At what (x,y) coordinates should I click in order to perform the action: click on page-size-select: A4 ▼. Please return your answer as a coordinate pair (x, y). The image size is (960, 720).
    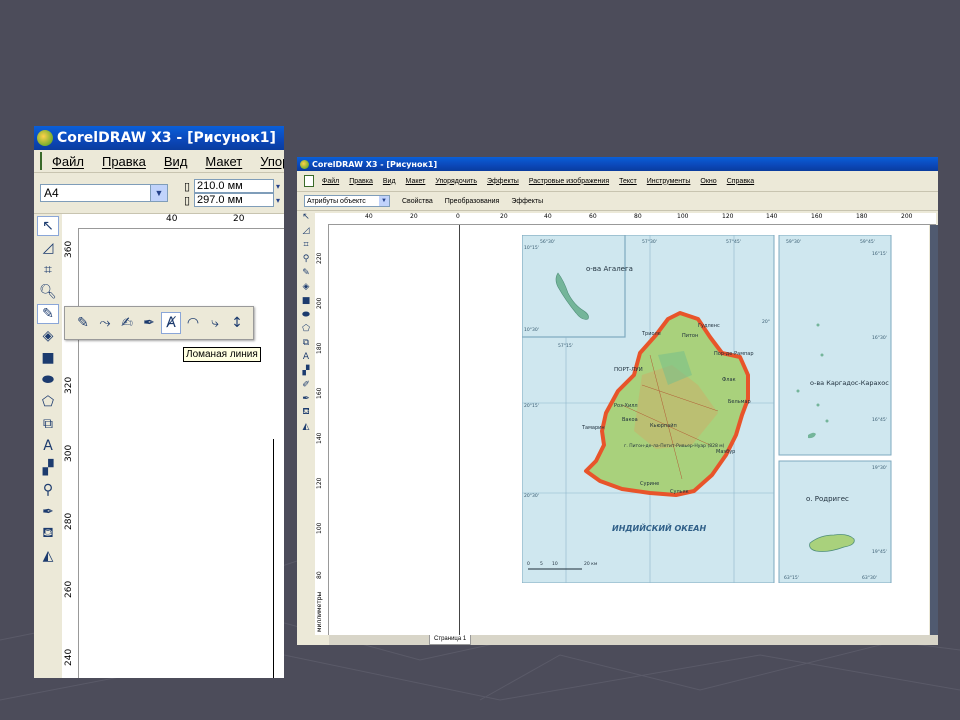
    Looking at the image, I should click on (104, 193).